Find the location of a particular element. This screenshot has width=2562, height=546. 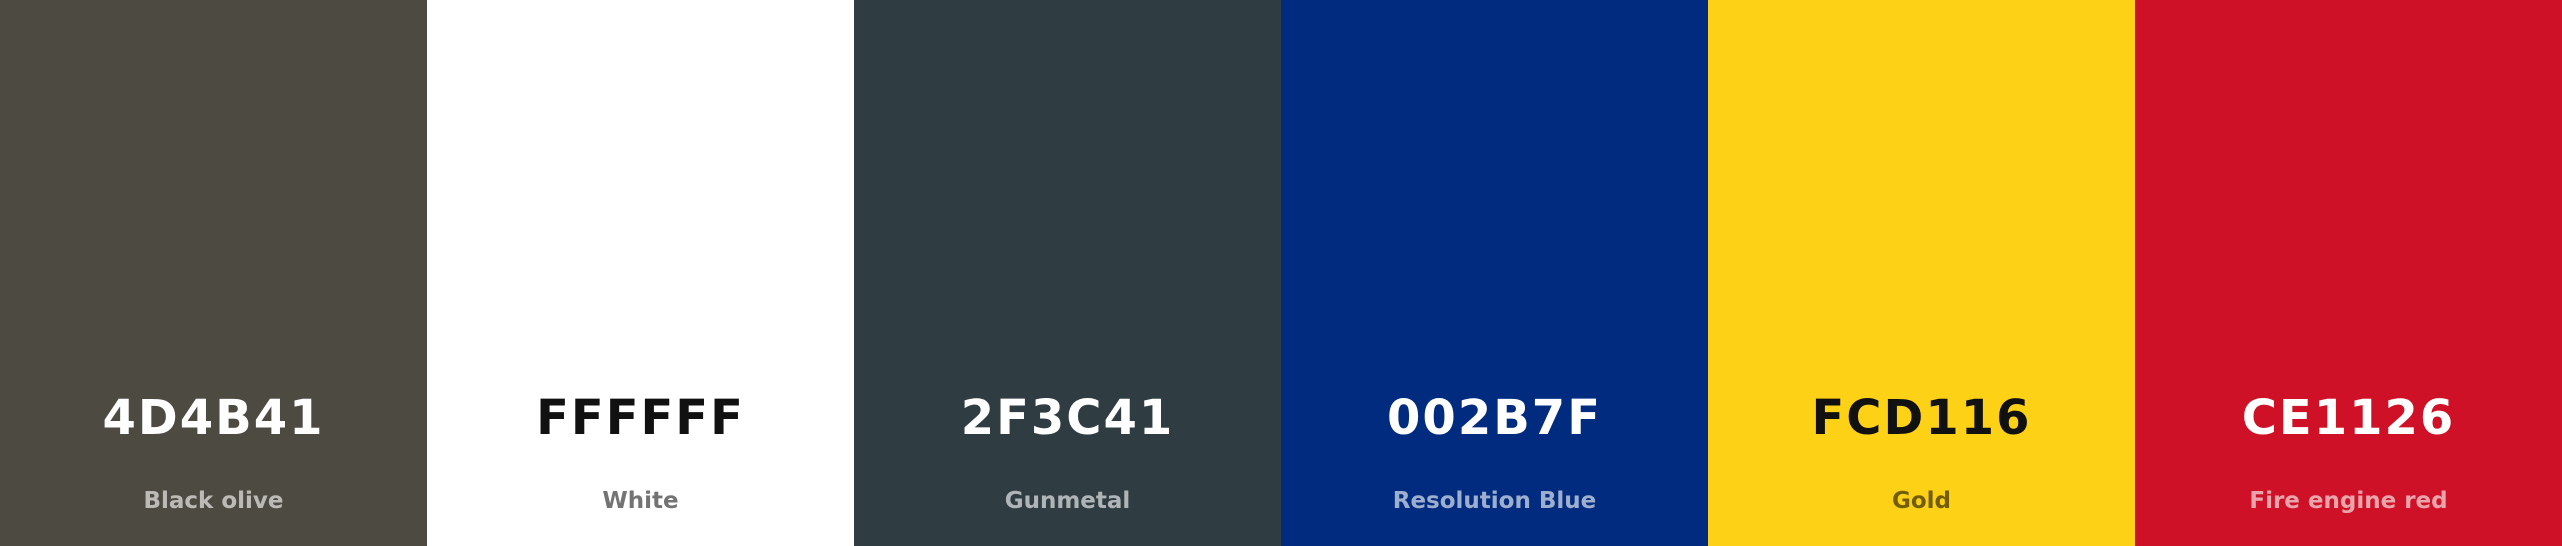

color-name: Black olive is located at coordinates (213, 501).